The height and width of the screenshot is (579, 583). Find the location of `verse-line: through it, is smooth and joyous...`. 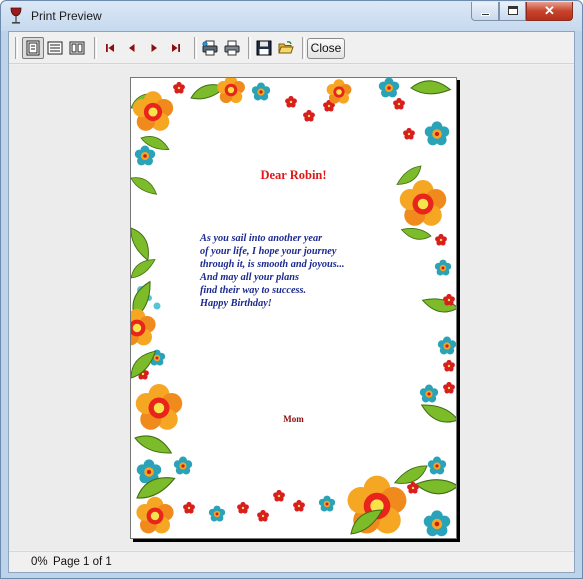

verse-line: through it, is smooth and joyous... is located at coordinates (272, 264).